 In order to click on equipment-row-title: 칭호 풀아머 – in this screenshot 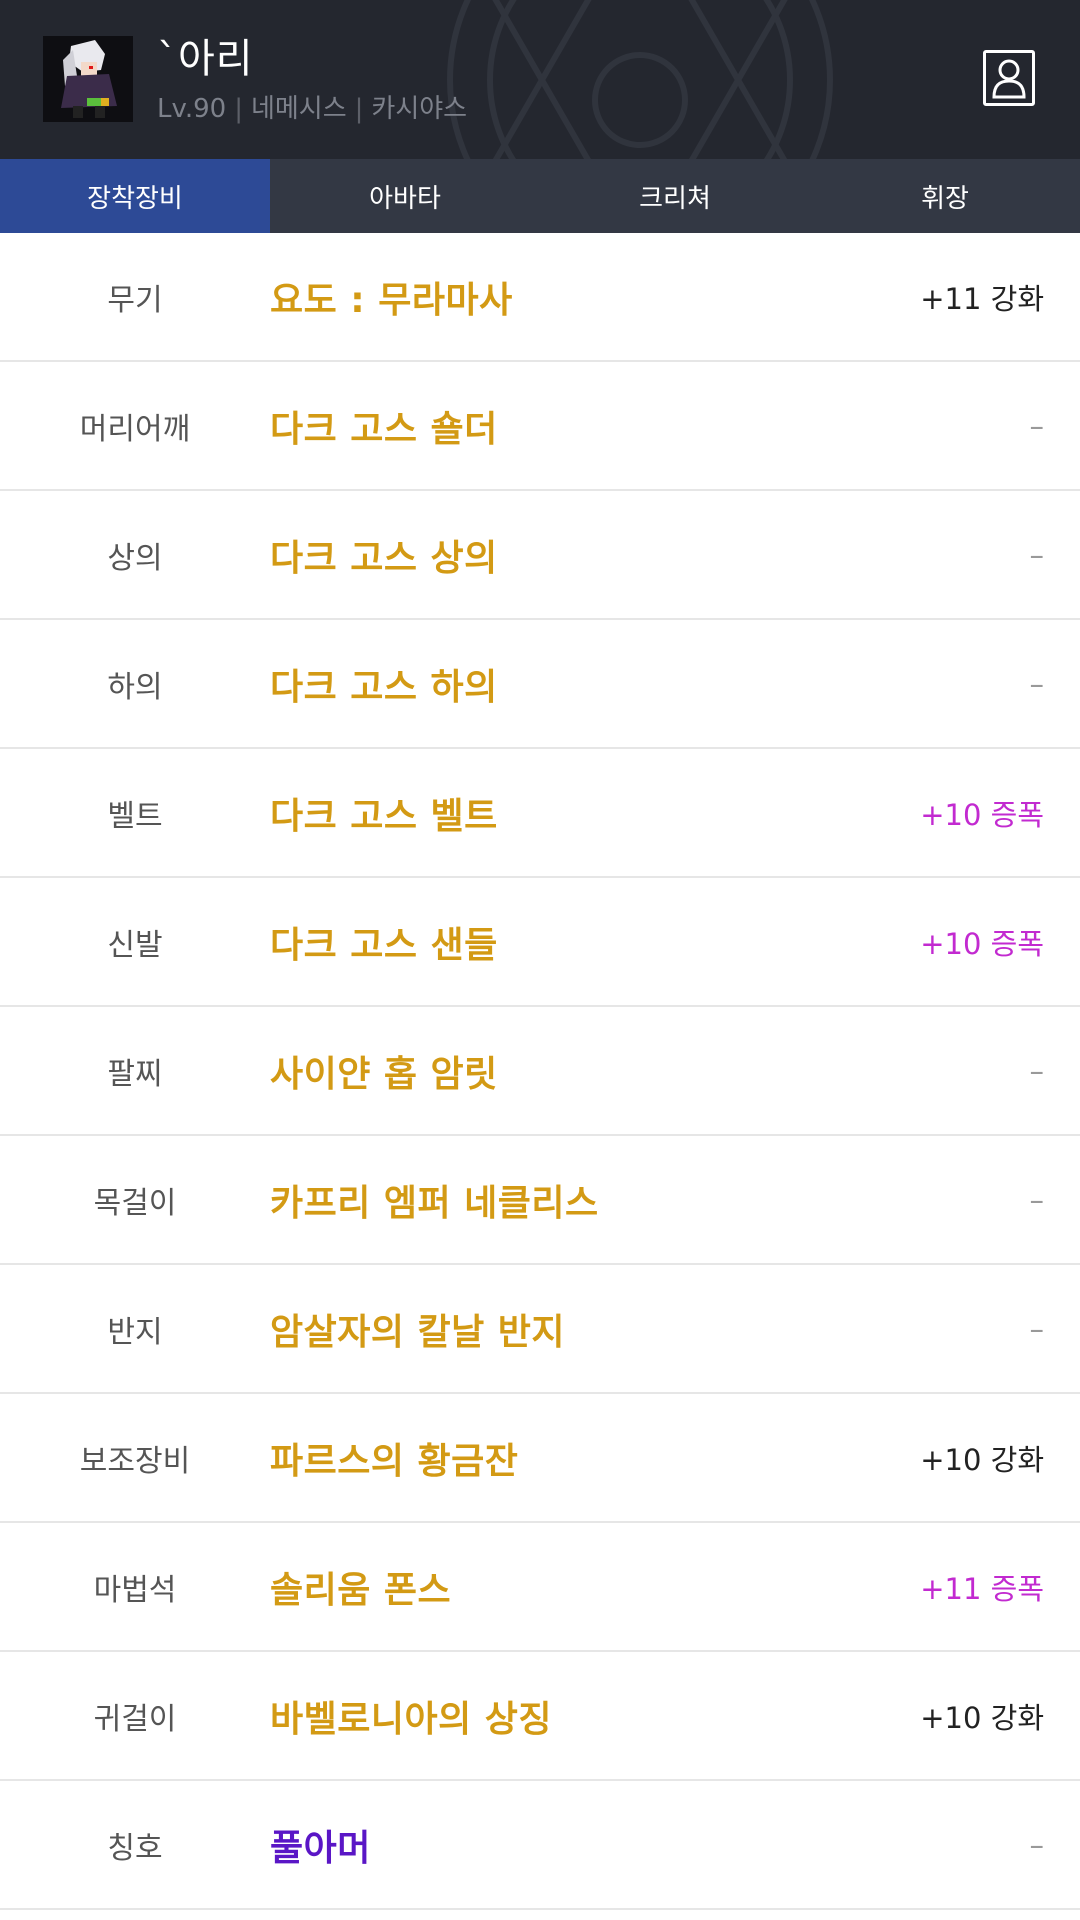, I will do `click(540, 1845)`.